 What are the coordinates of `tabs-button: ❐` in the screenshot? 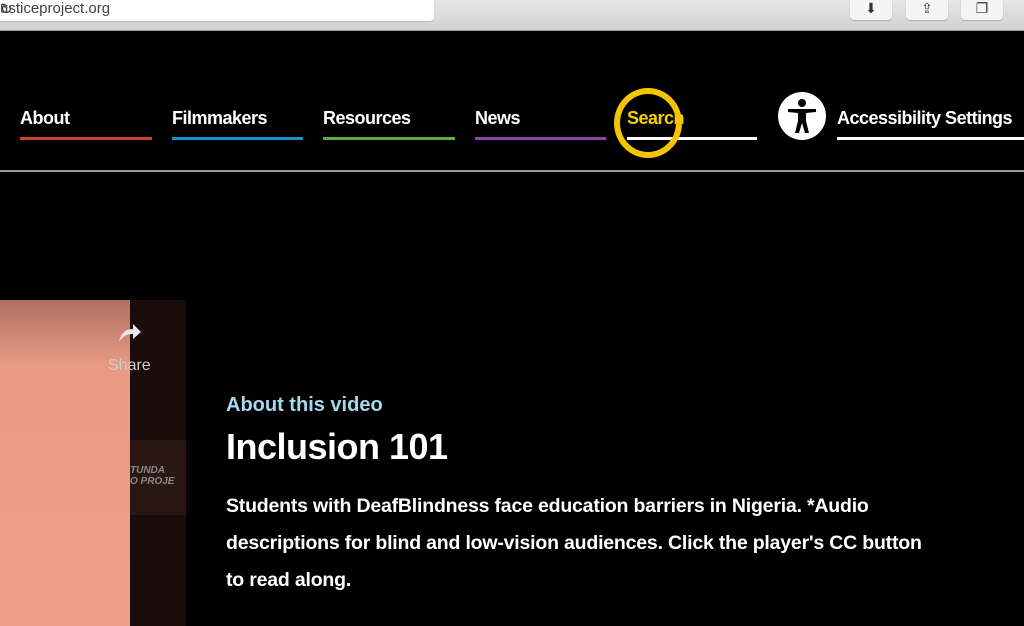 It's located at (982, 10).